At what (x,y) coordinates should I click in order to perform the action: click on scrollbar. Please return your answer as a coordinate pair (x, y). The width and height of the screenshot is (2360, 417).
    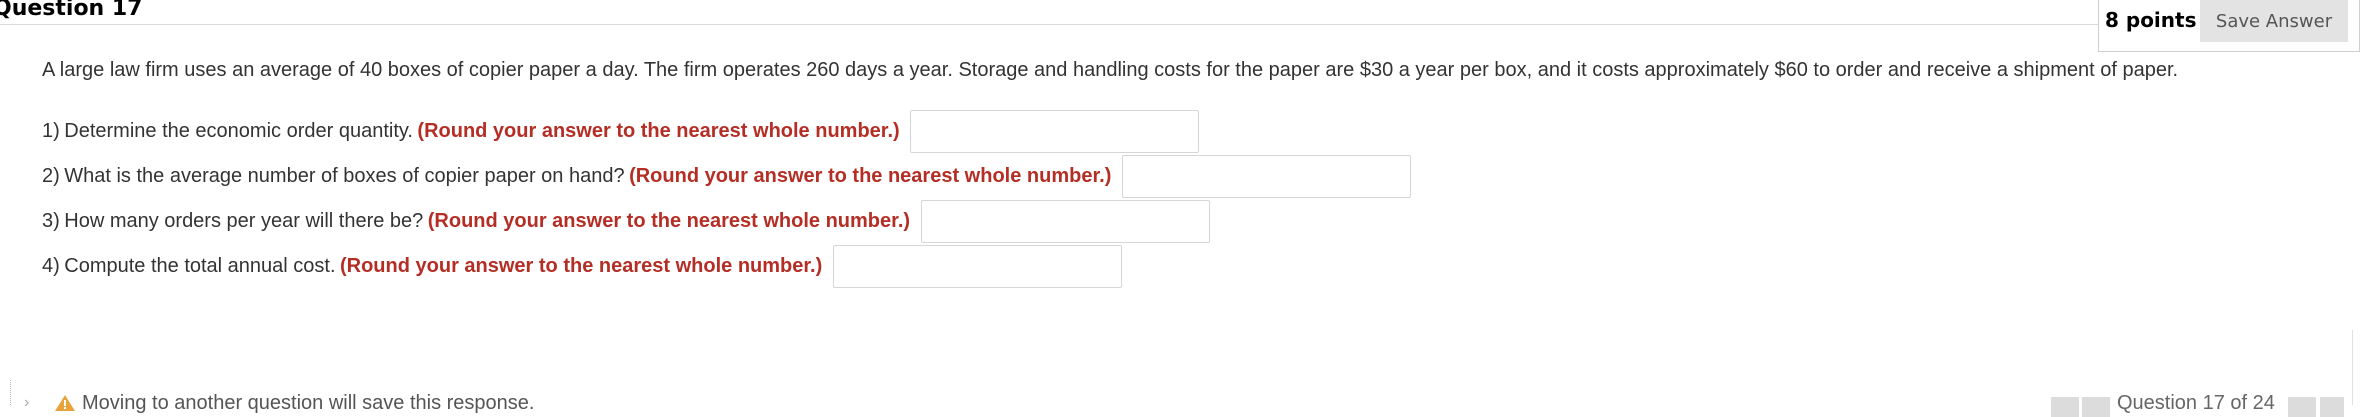
    Looking at the image, I should click on (2356, 367).